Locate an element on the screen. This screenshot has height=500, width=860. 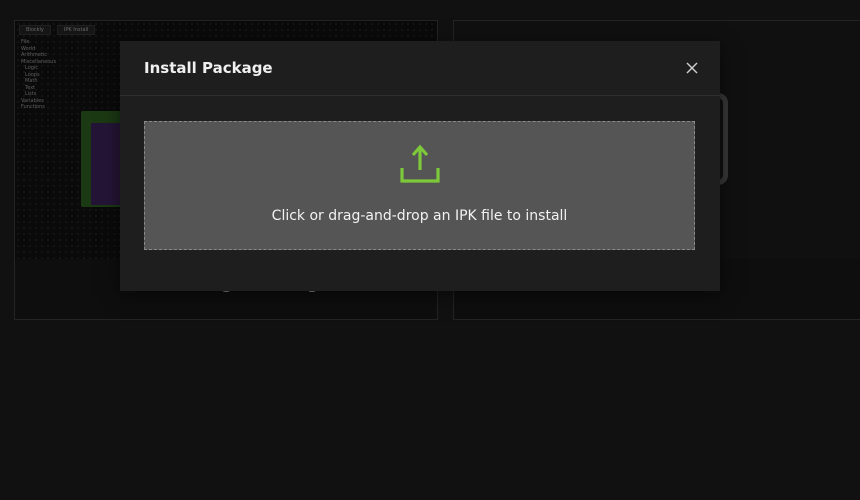
modal-title: Install Package is located at coordinates (208, 68).